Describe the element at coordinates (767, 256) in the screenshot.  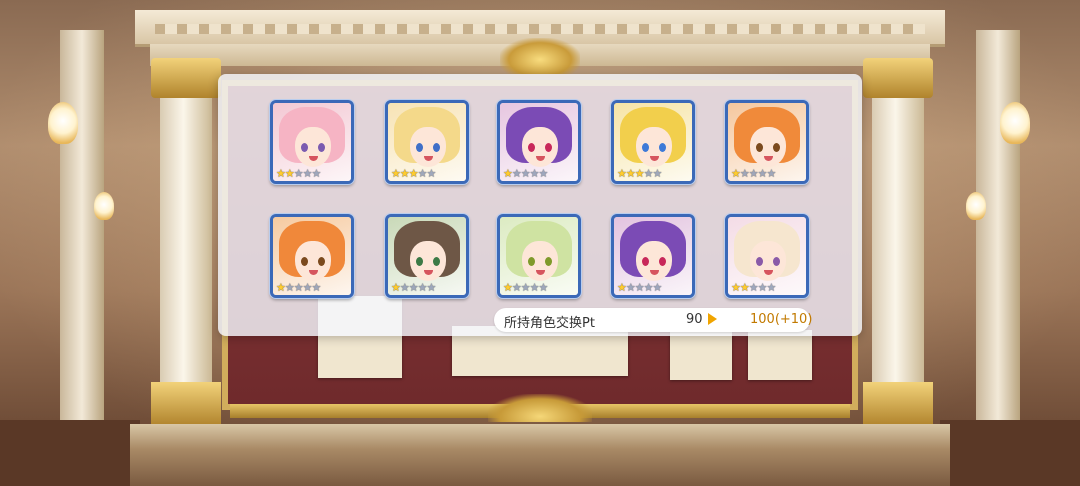
I see `character-card-c10: ★★★★★` at that location.